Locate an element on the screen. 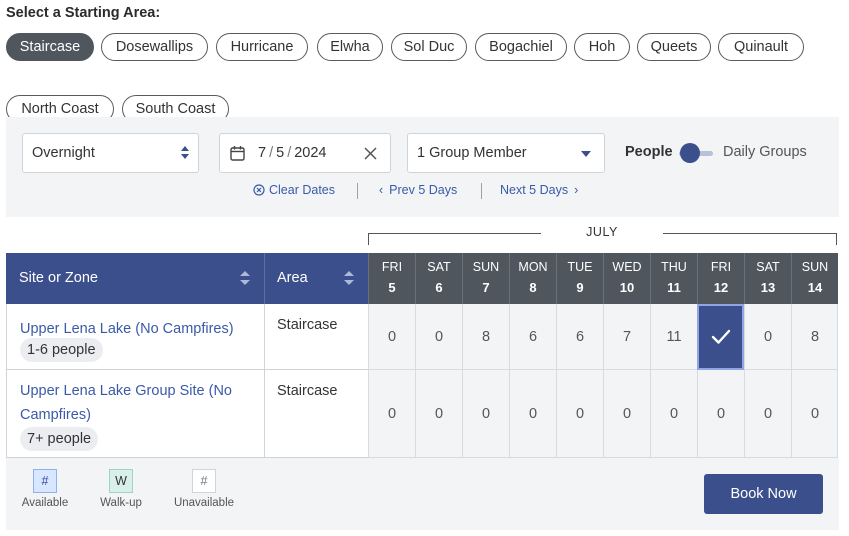  clear-dates-link: Clear Dates is located at coordinates (294, 190).